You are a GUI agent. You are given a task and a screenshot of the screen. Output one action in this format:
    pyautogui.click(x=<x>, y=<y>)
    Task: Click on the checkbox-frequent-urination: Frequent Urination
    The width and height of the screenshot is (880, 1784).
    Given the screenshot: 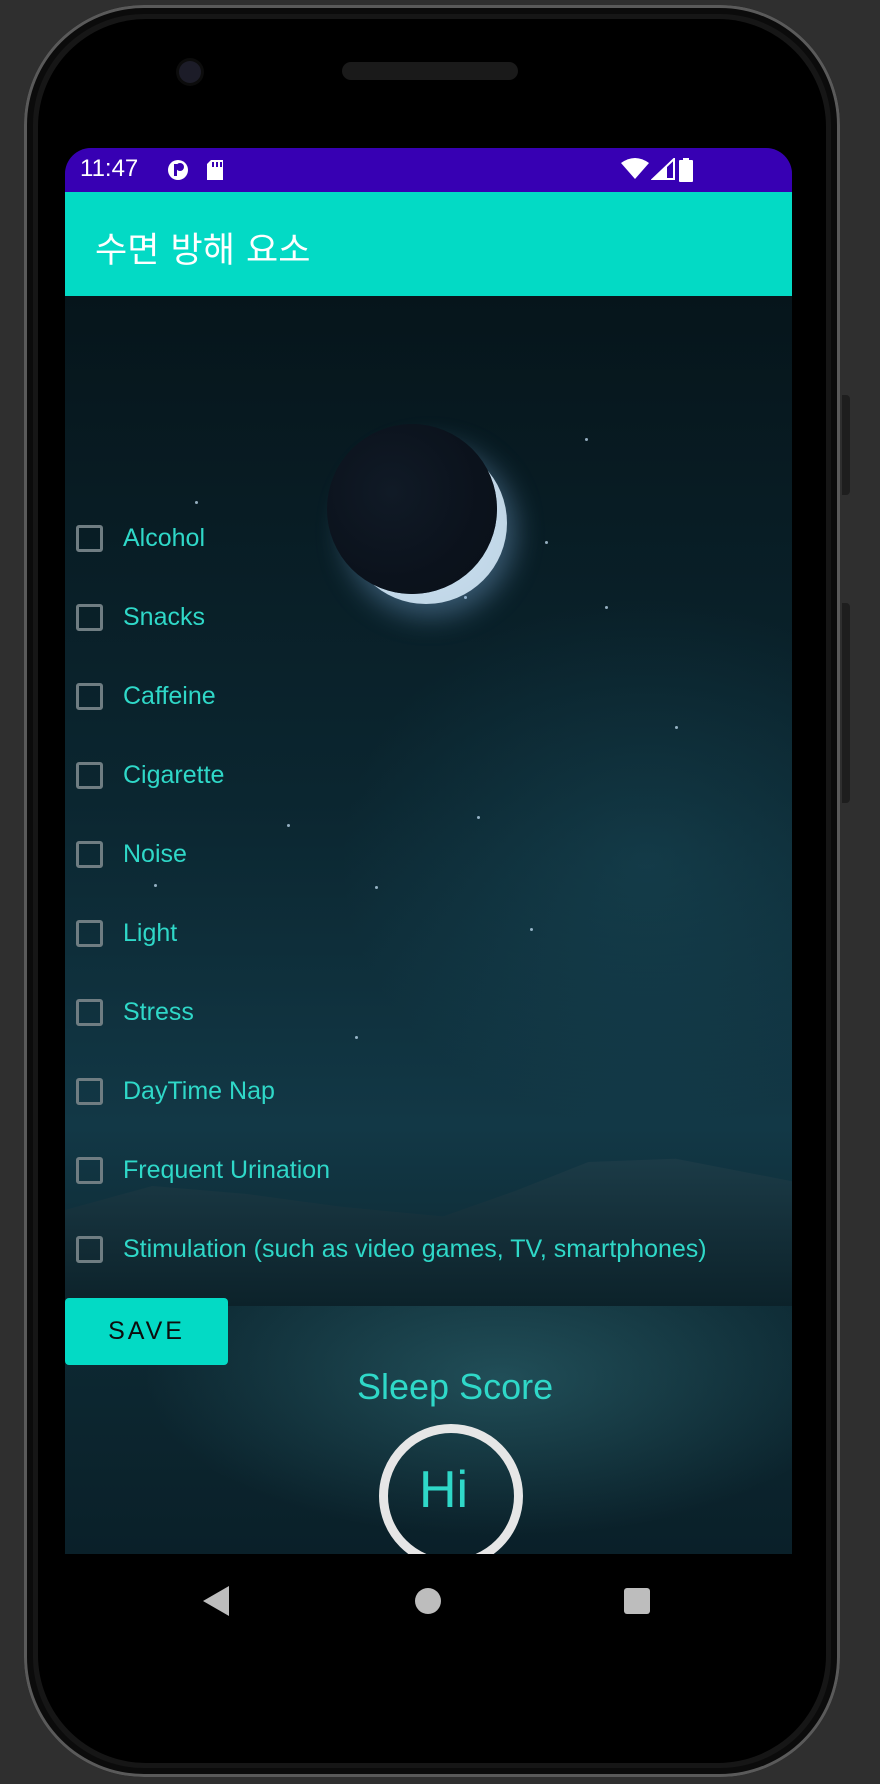 What is the action you would take?
    pyautogui.click(x=203, y=1170)
    